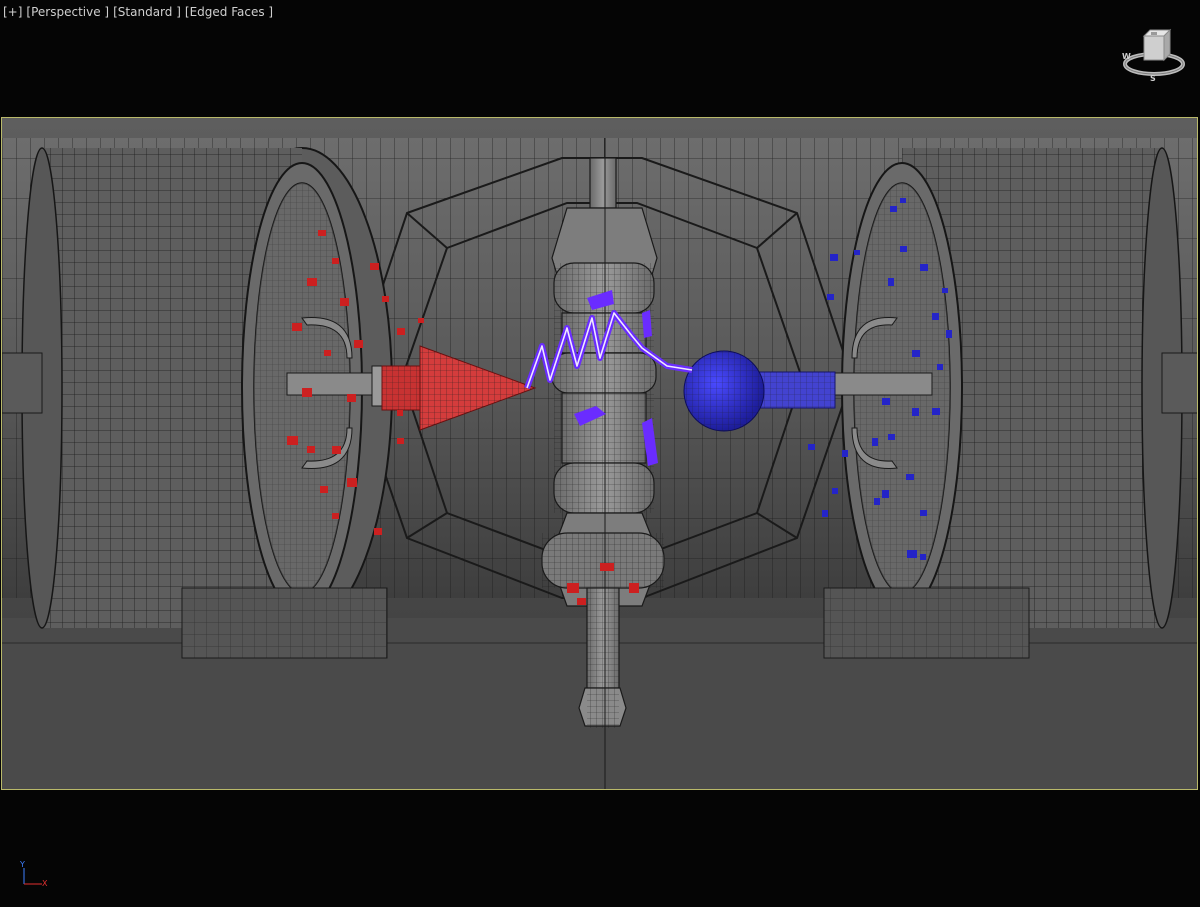  What do you see at coordinates (1153, 78) in the screenshot?
I see `compass-south-label: S` at bounding box center [1153, 78].